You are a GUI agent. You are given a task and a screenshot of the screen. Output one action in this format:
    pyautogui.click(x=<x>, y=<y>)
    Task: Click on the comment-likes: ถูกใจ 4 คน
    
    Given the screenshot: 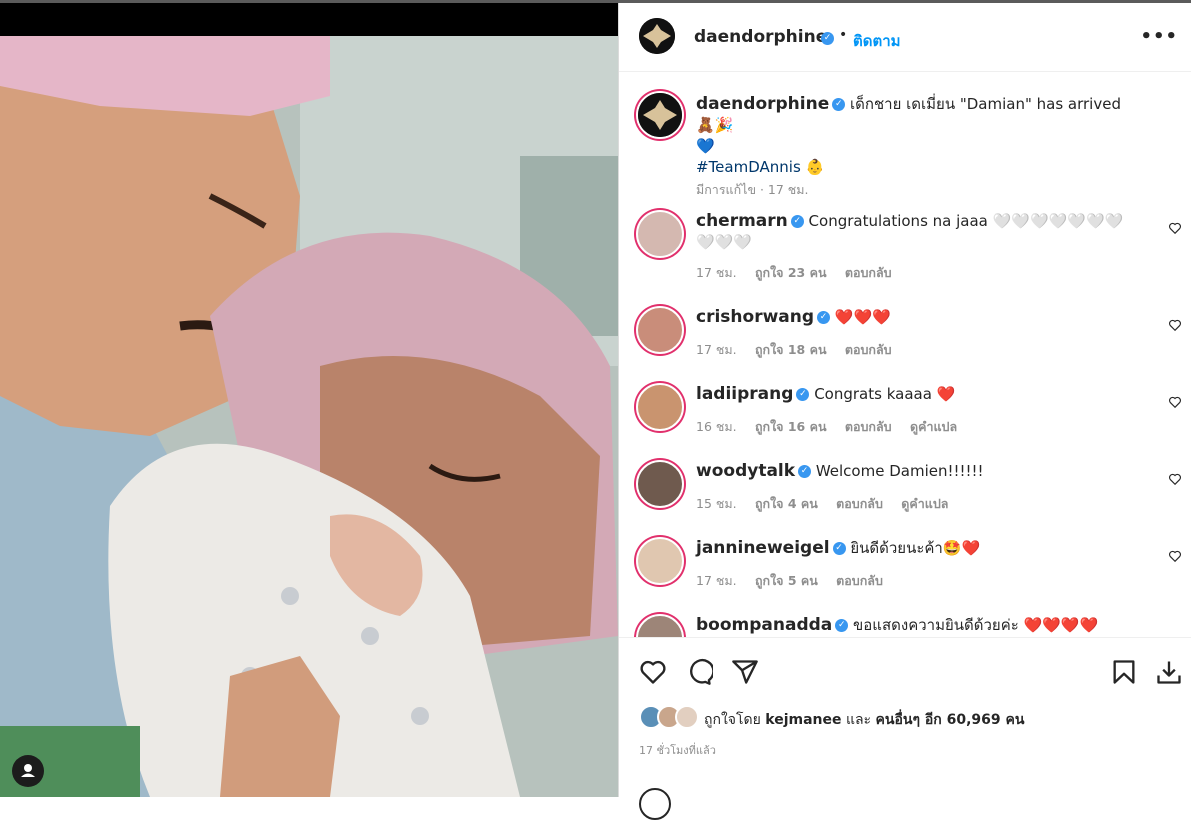 What is the action you would take?
    pyautogui.click(x=786, y=503)
    